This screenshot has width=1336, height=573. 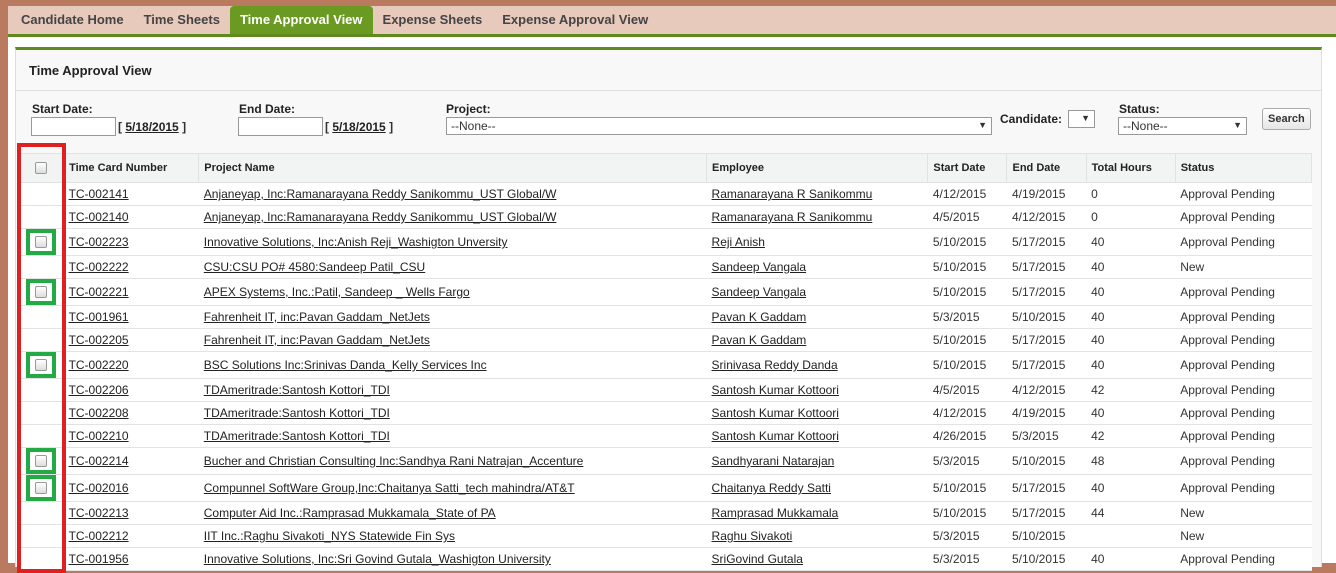 I want to click on project-name-link: CSU:CSU PO# 4580:Sandeep Patil_CSU, so click(x=314, y=267).